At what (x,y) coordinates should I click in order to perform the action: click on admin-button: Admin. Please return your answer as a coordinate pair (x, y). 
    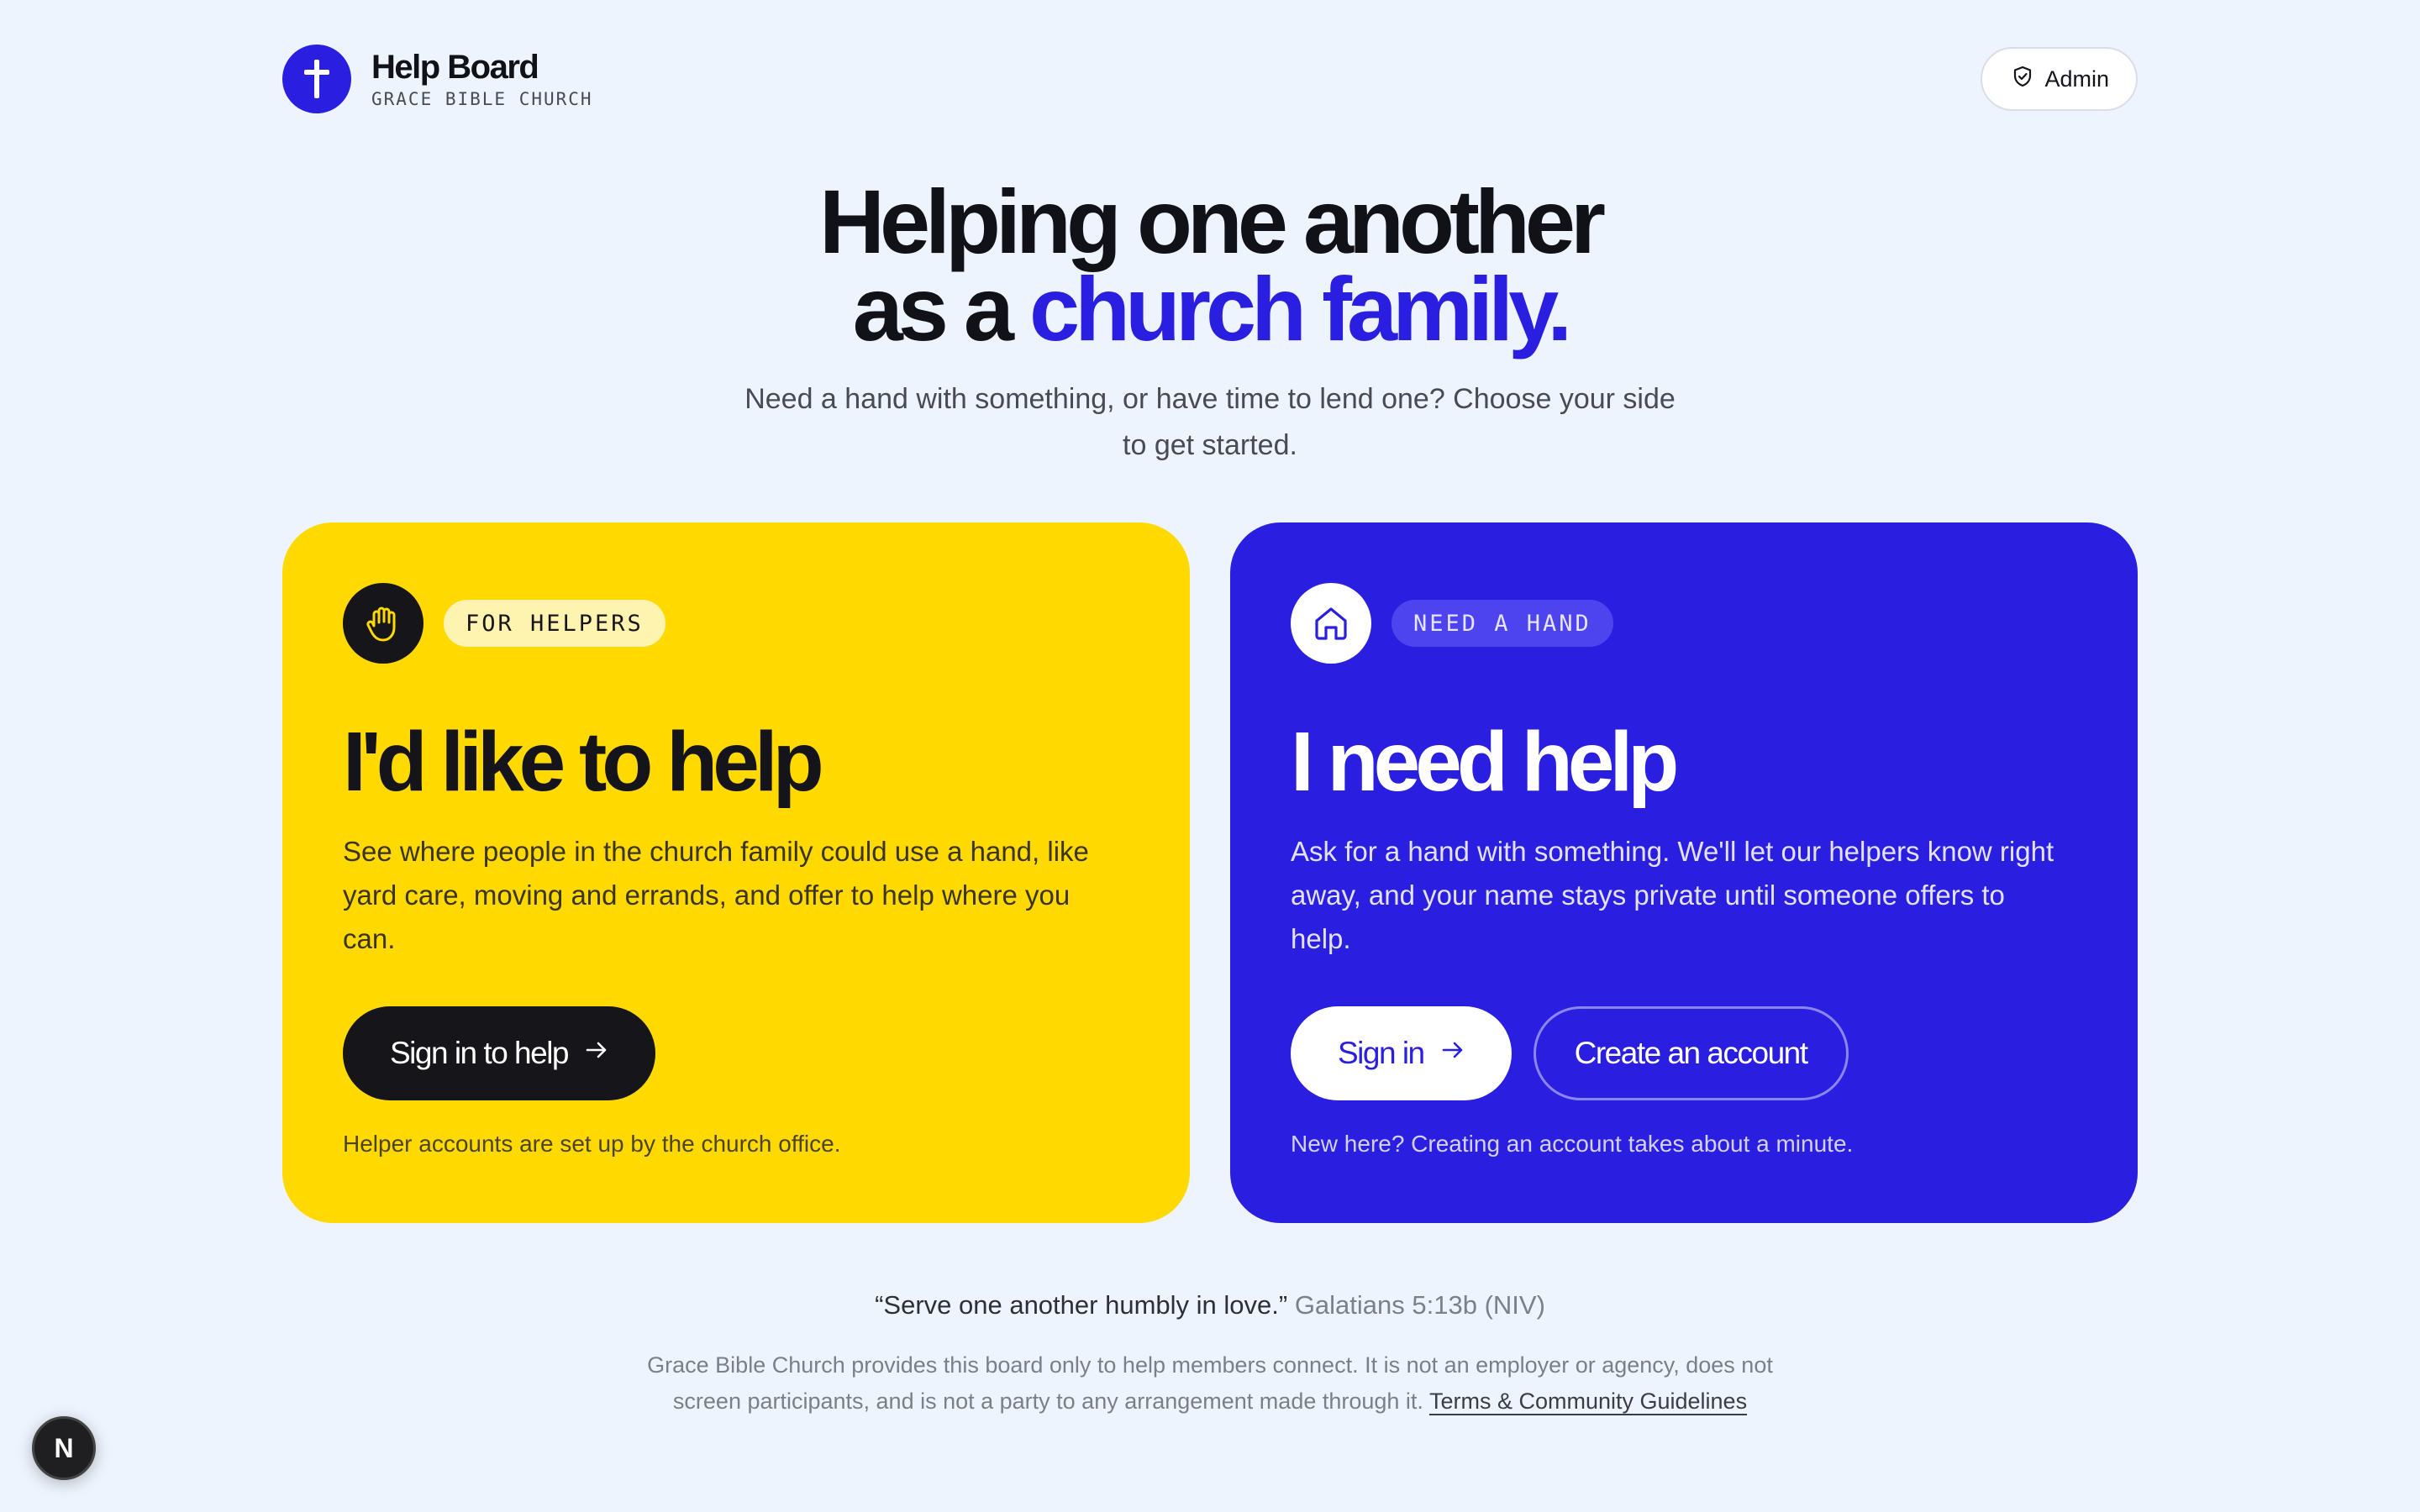
    Looking at the image, I should click on (2059, 79).